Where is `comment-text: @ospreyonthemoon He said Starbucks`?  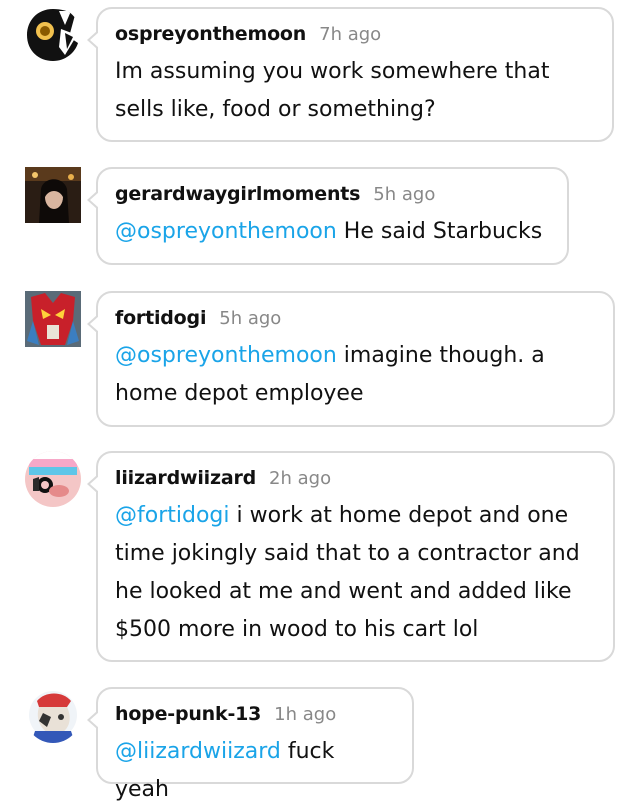
comment-text: @ospreyonthemoon He said Starbucks is located at coordinates (332, 232).